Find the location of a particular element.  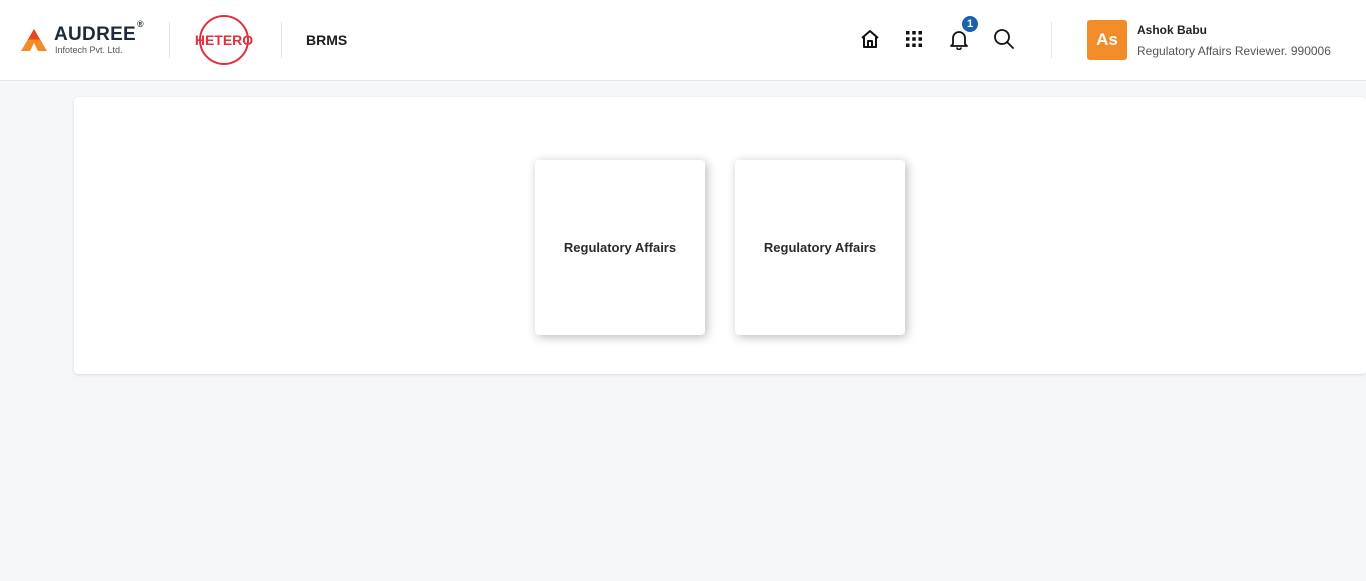

hetero-logo-text: HETERO is located at coordinates (224, 40).